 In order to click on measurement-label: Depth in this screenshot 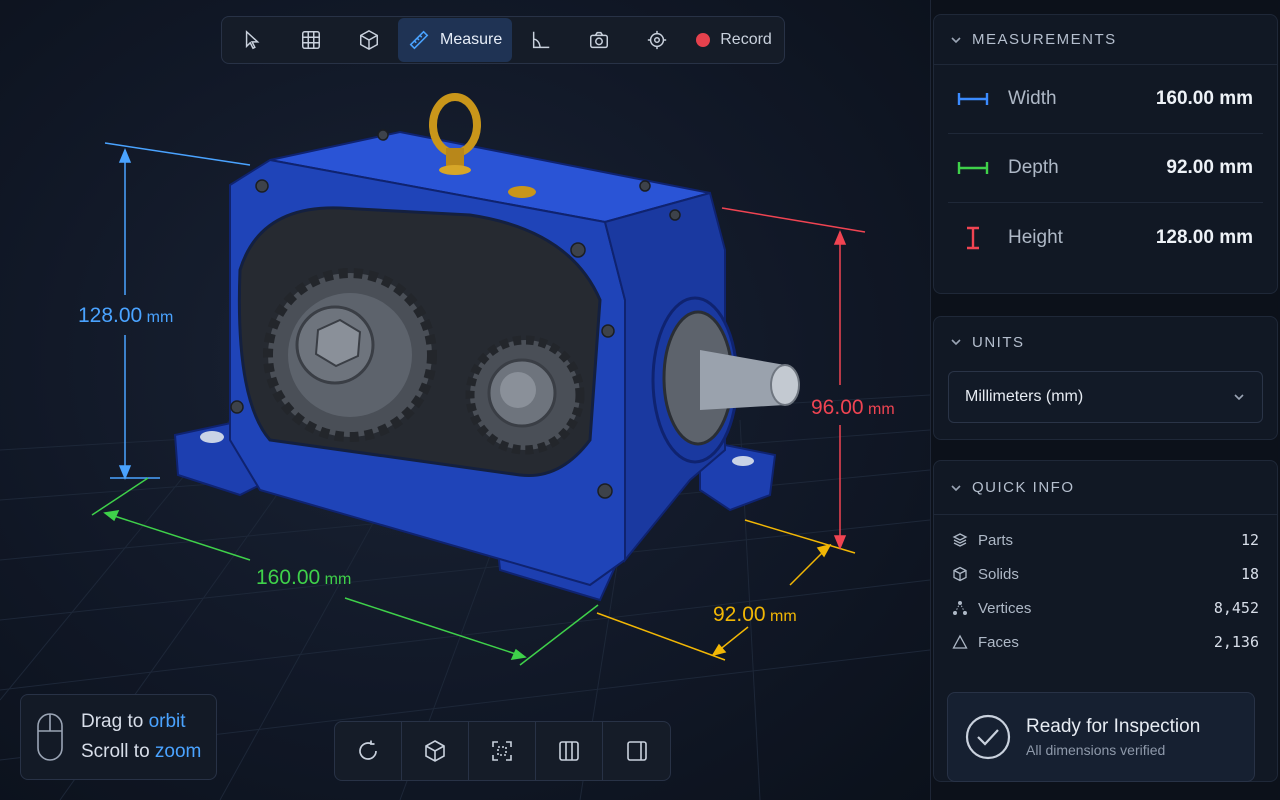, I will do `click(1033, 167)`.